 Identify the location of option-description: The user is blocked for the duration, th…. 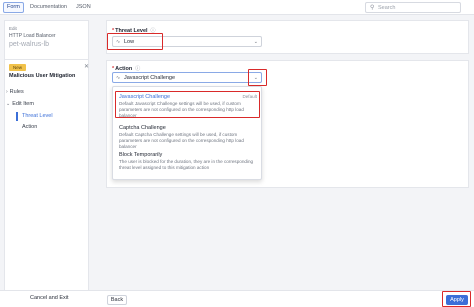
(186, 164).